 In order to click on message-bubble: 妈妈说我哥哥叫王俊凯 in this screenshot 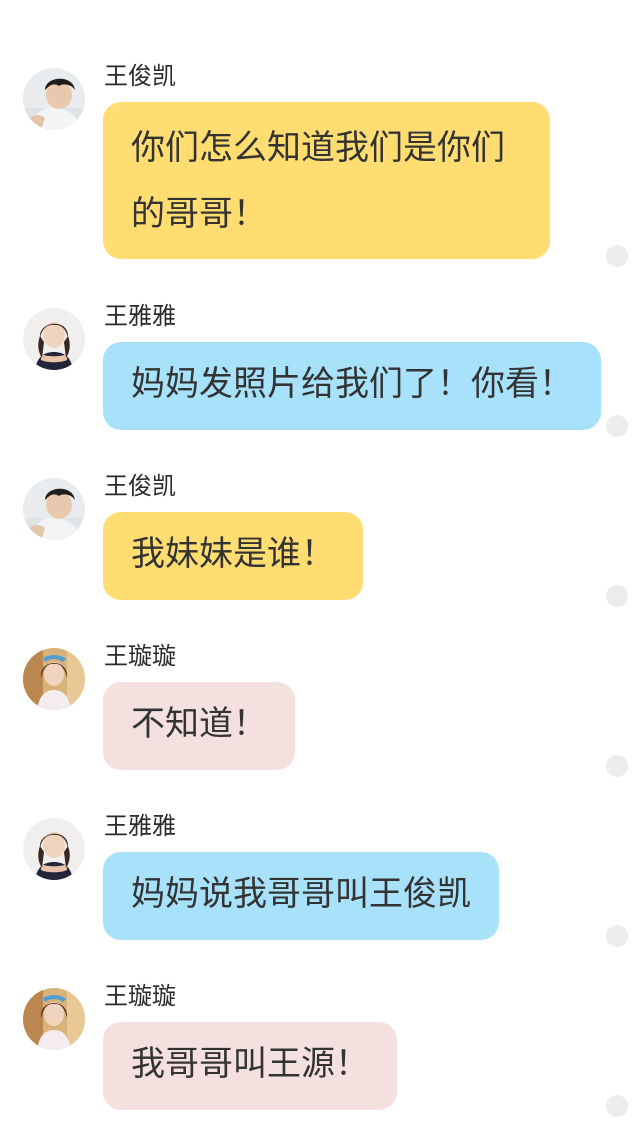, I will do `click(301, 896)`.